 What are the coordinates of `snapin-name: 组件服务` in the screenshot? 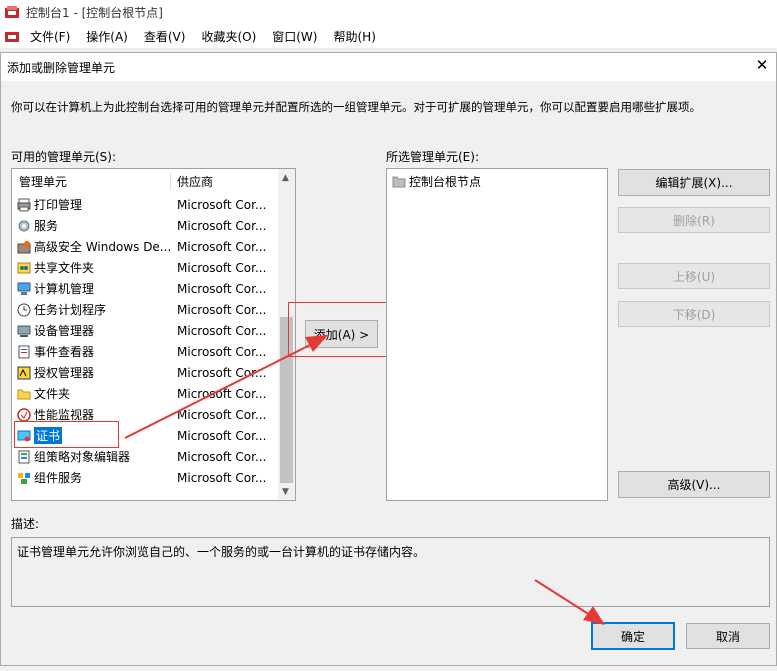 It's located at (58, 478).